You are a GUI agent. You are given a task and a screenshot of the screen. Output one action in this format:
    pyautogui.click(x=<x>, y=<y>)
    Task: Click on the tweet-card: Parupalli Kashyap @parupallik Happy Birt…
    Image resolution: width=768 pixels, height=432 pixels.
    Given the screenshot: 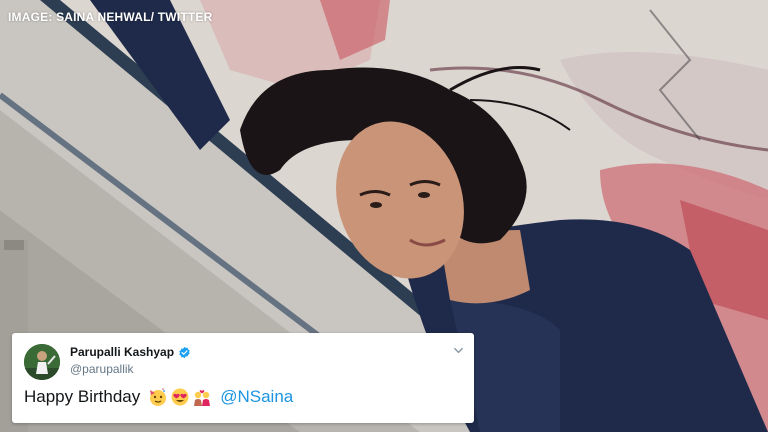 What is the action you would take?
    pyautogui.click(x=243, y=378)
    